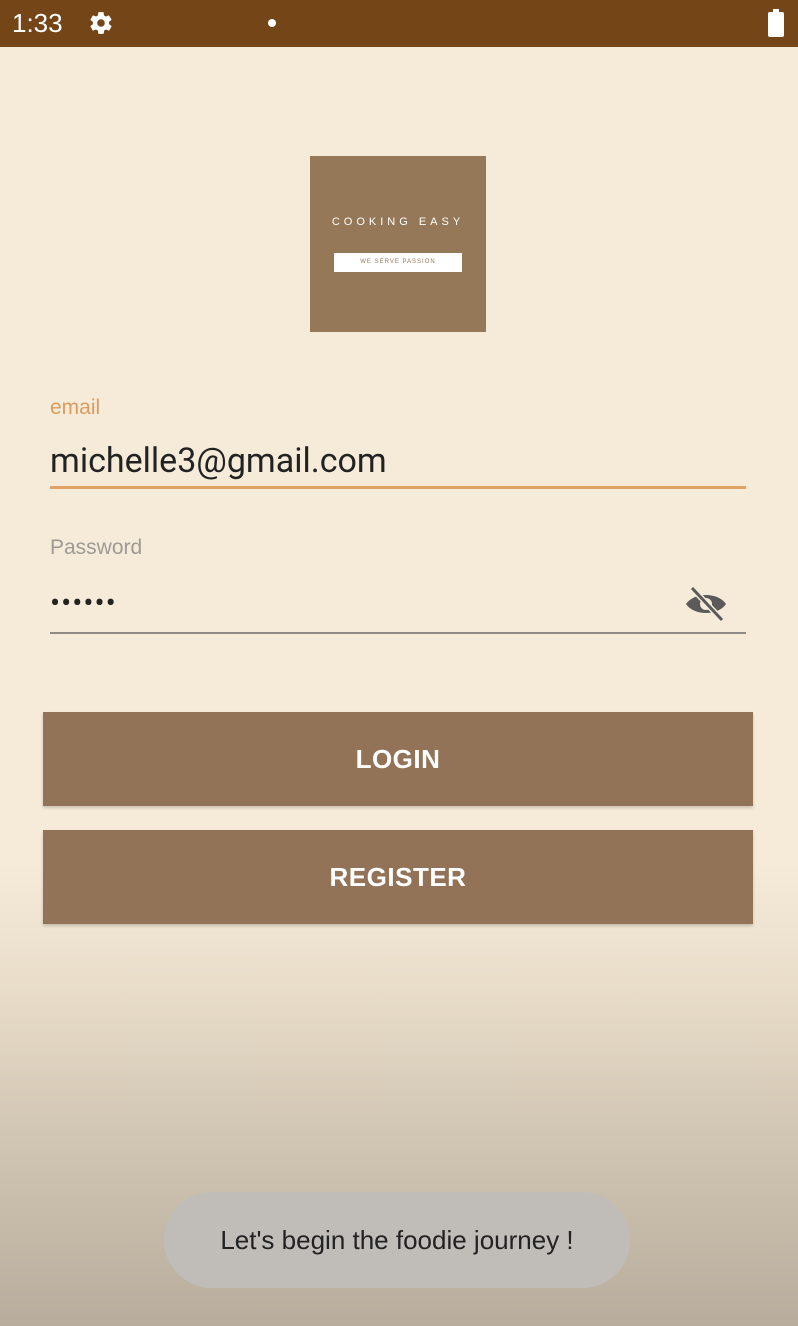  I want to click on logo-tagline: WE SERVE PASSION, so click(398, 262).